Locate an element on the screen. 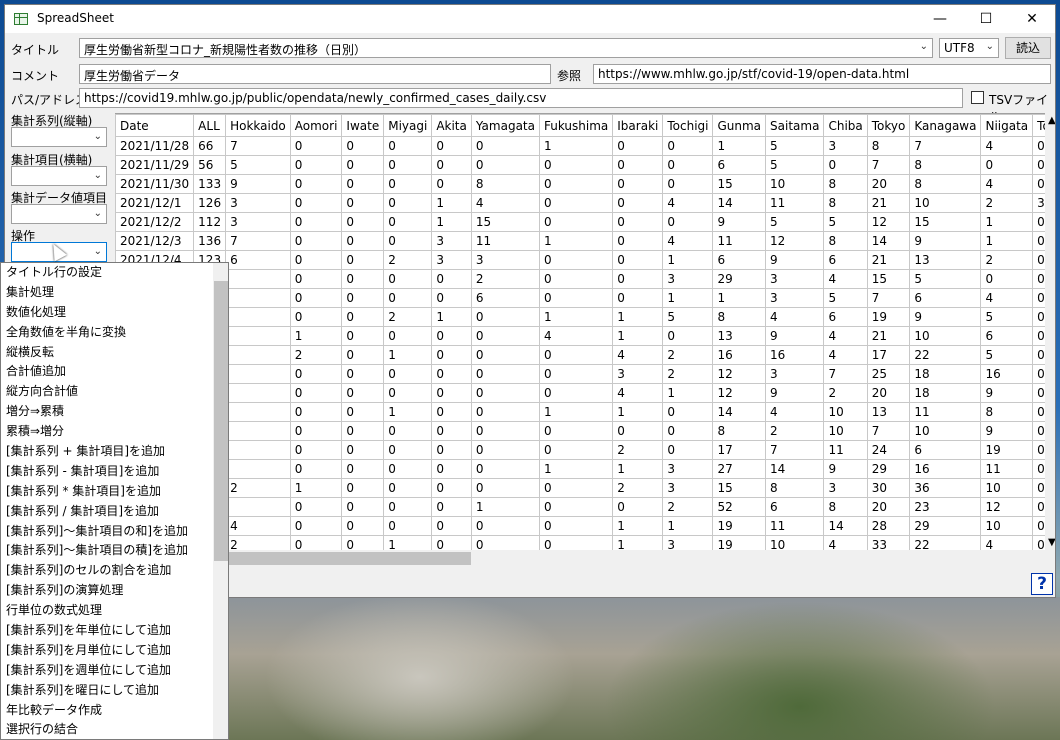  dropdown-scrollbar is located at coordinates (220, 501).